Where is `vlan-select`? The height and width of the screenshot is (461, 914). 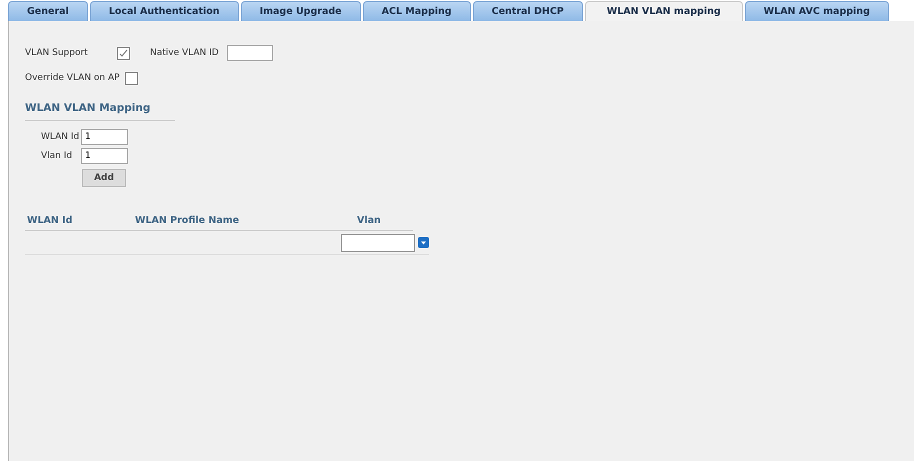 vlan-select is located at coordinates (378, 243).